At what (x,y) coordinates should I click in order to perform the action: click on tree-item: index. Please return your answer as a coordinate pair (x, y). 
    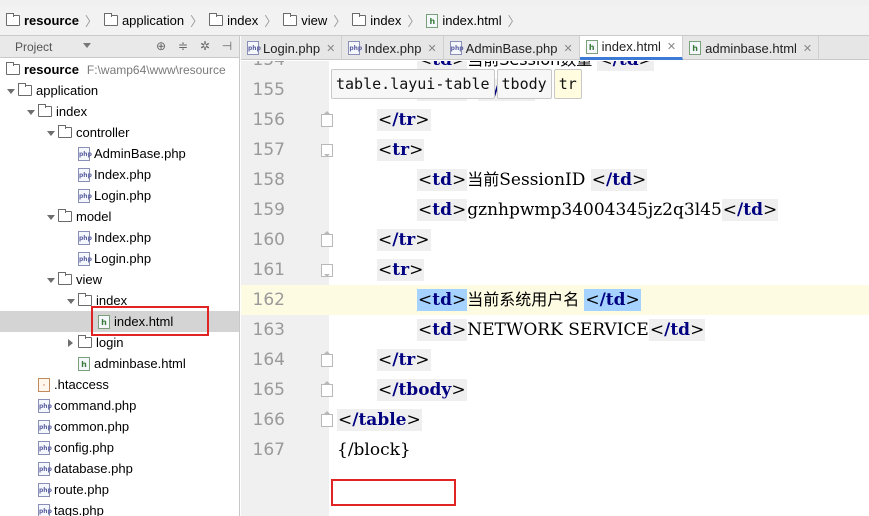
    Looking at the image, I should click on (119, 111).